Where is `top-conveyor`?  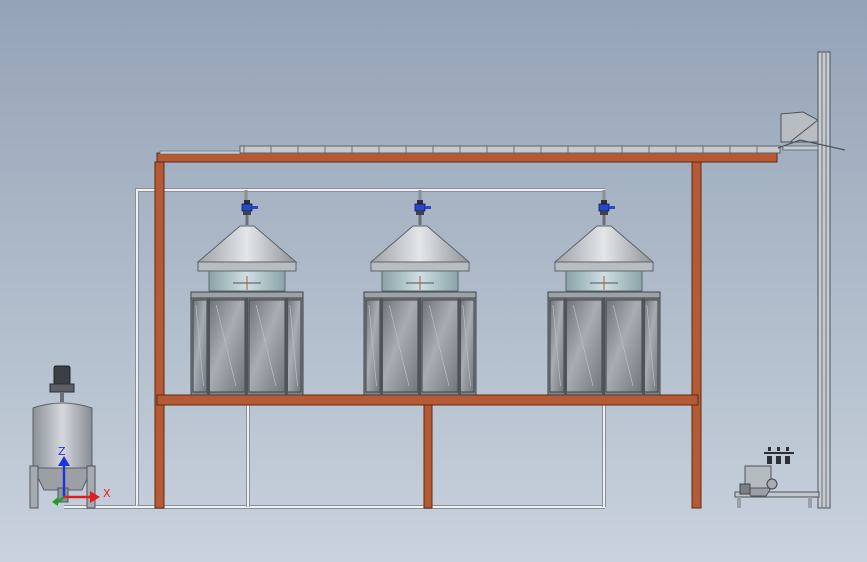 top-conveyor is located at coordinates (470, 150).